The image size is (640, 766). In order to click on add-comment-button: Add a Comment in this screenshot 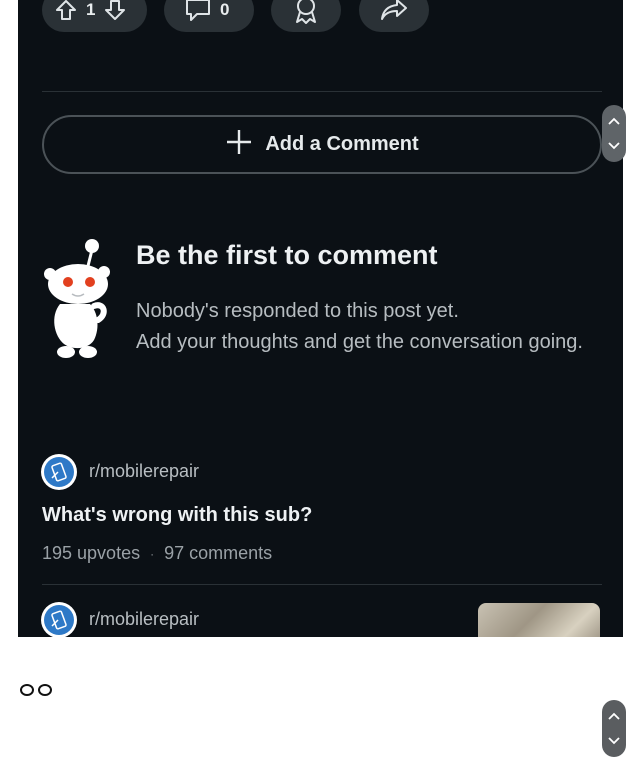, I will do `click(322, 144)`.